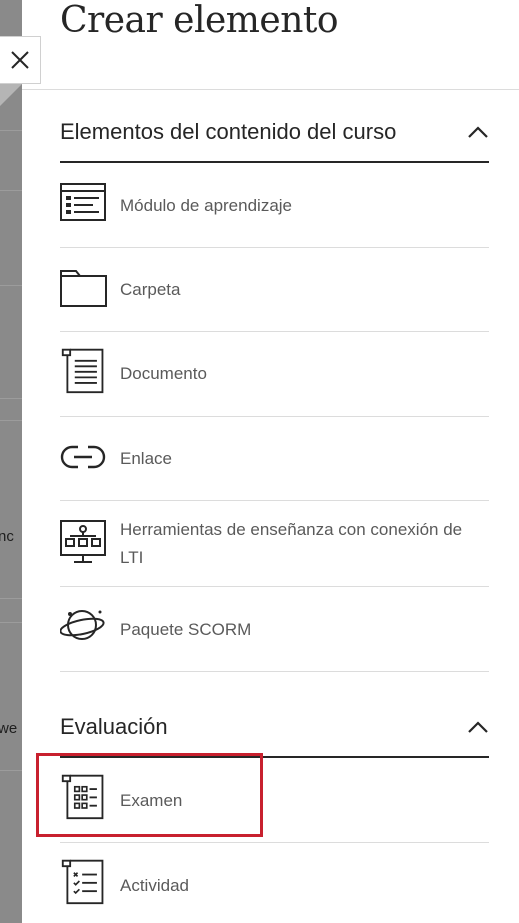 This screenshot has height=923, width=519. I want to click on menu-item-label: Carpeta, so click(150, 289).